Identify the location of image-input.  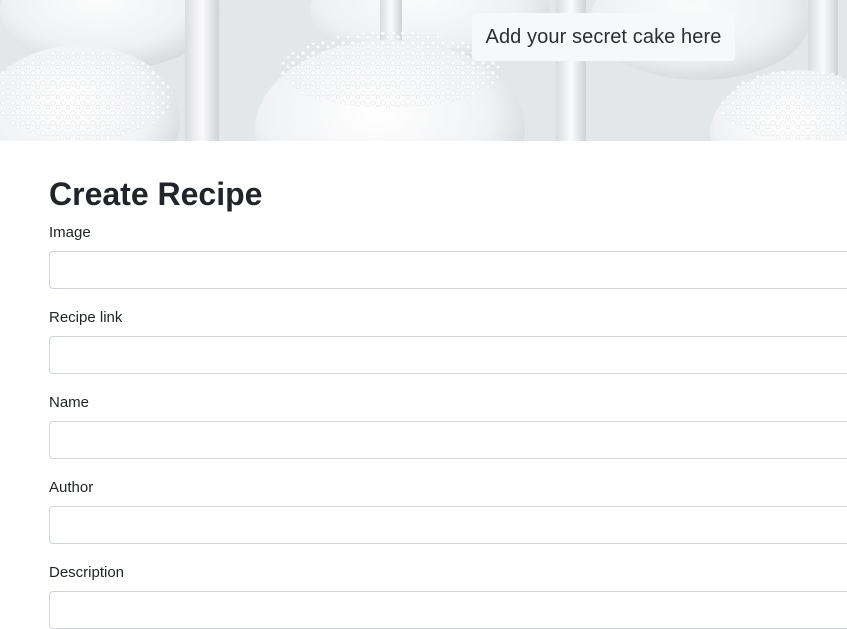
(448, 270).